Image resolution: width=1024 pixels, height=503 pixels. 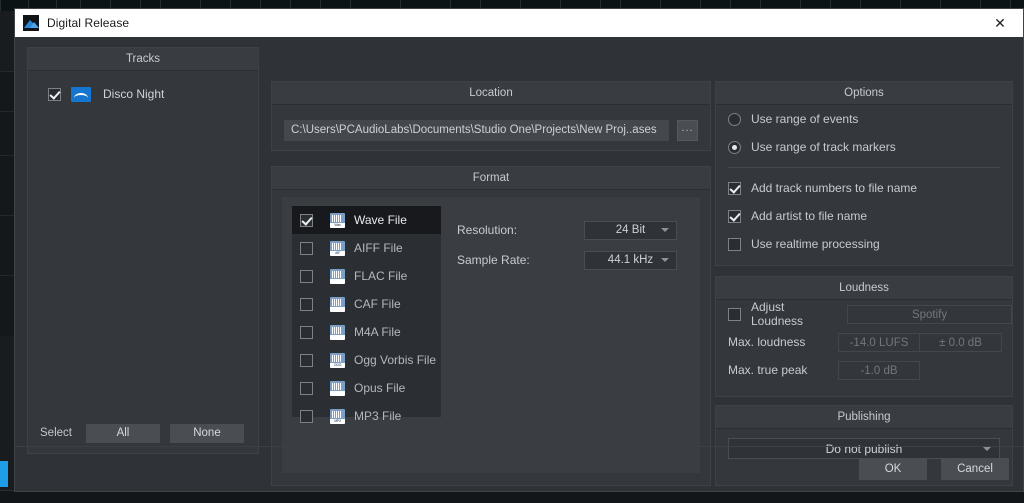 I want to click on location-panel-header: Location, so click(x=491, y=93).